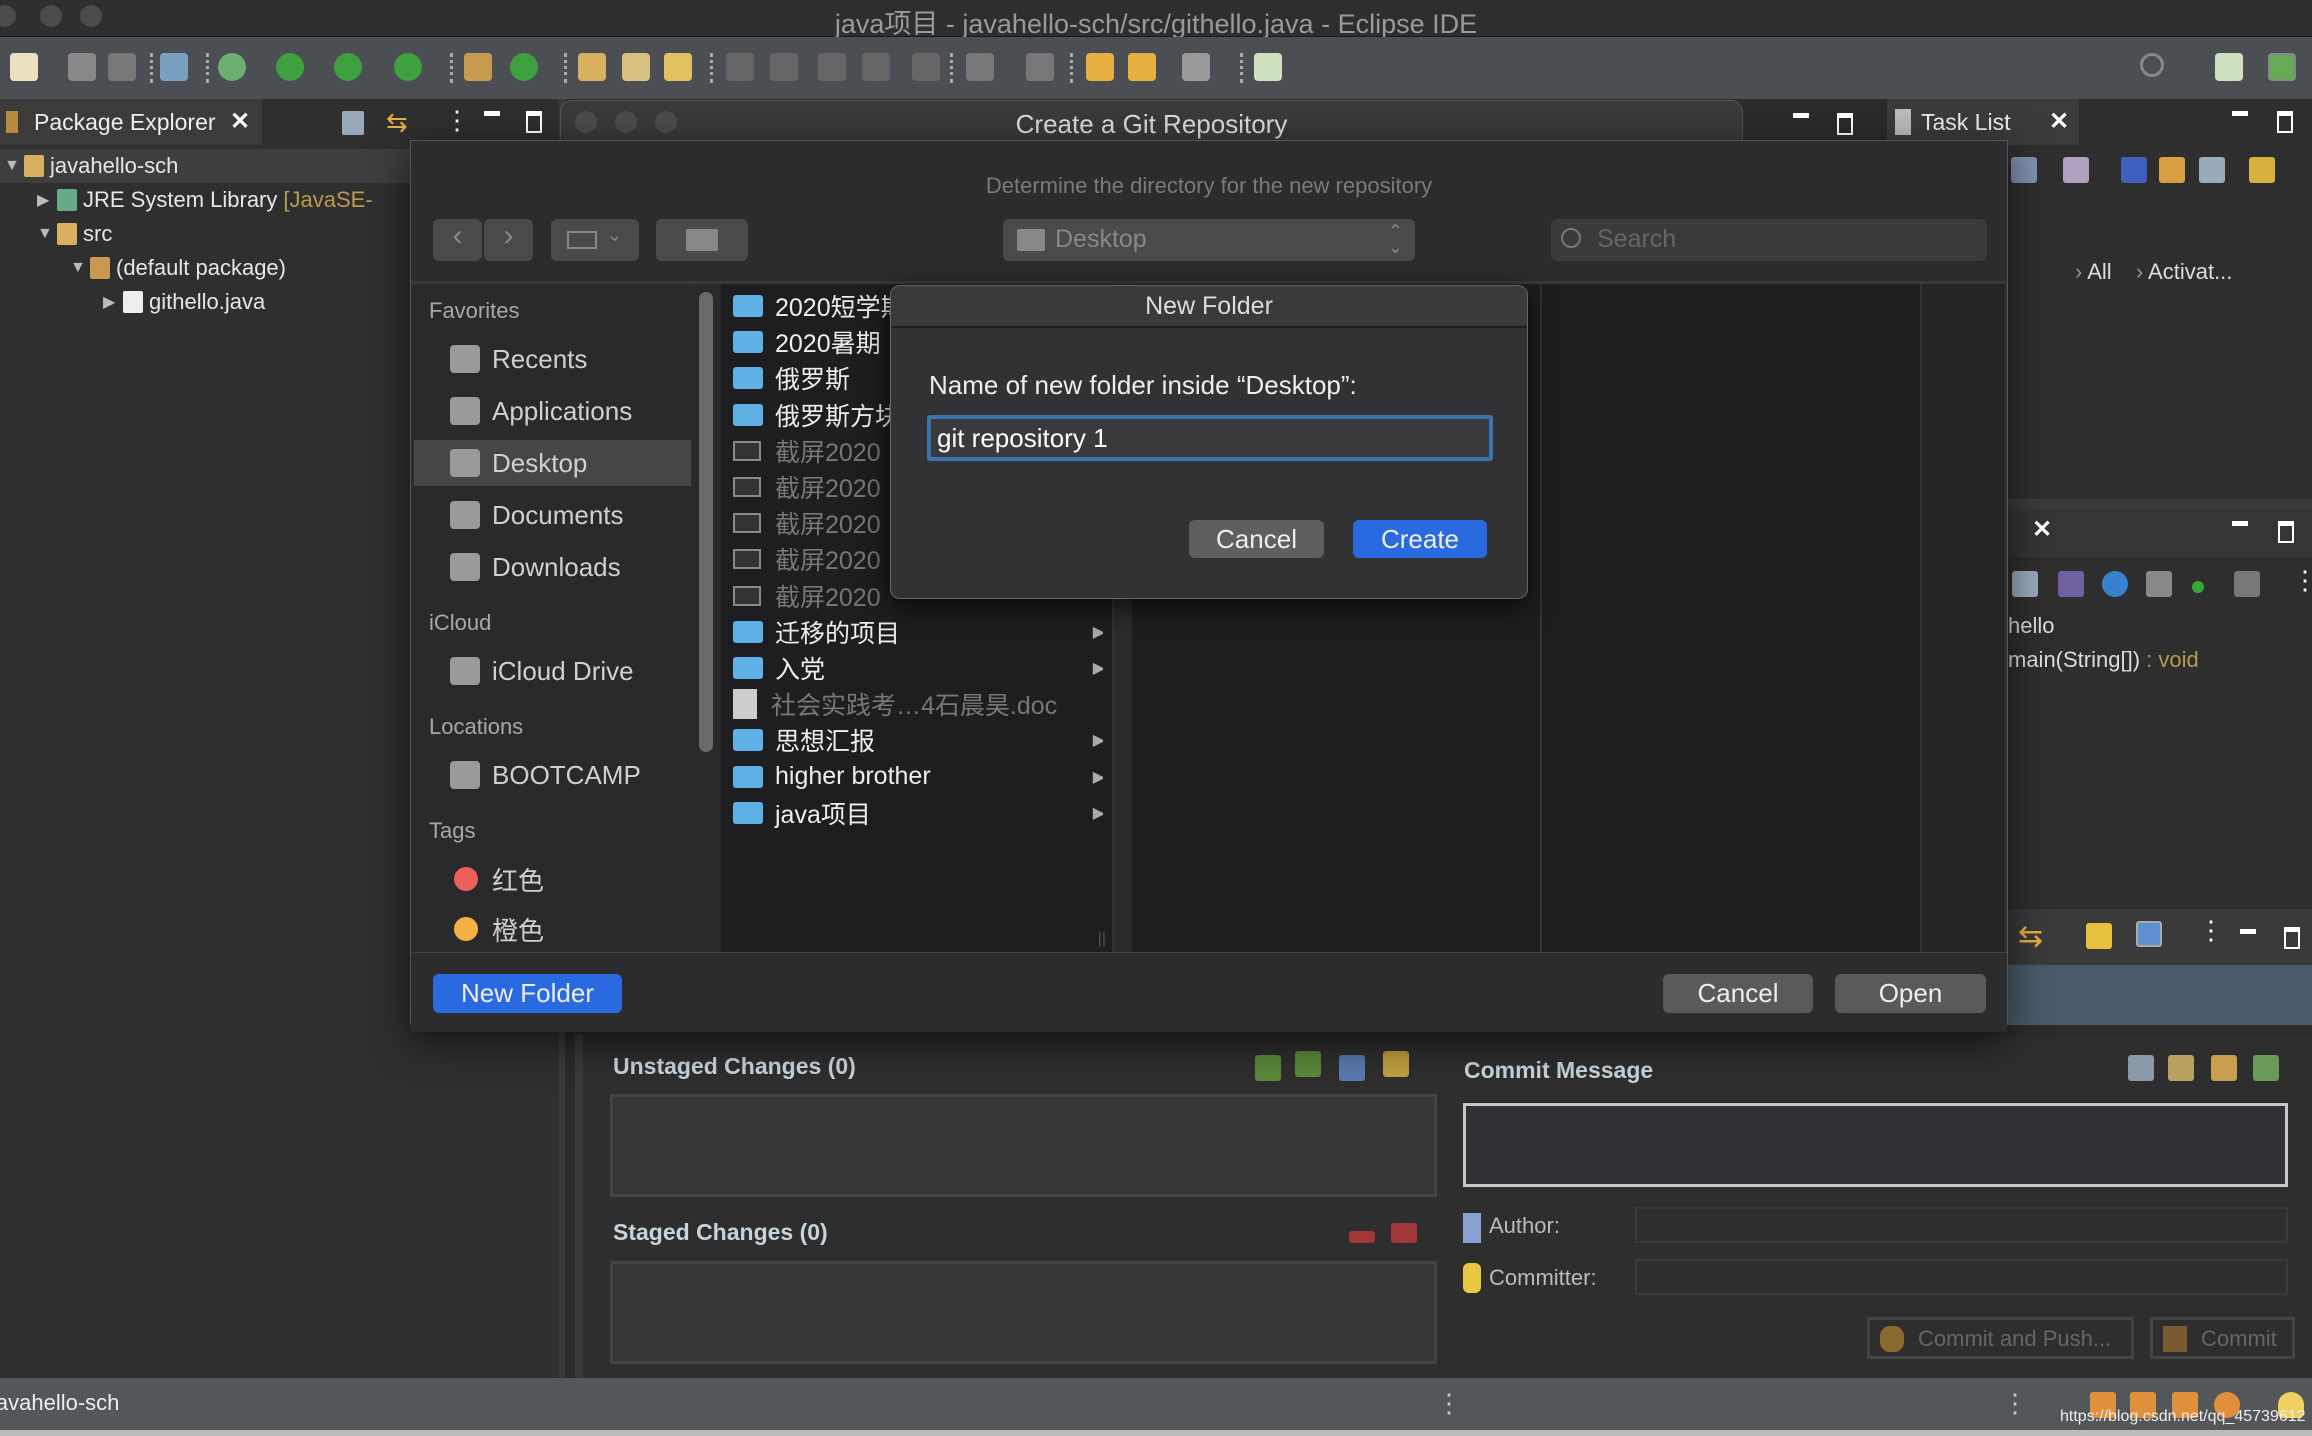  What do you see at coordinates (2115, 584) in the screenshot?
I see `hide-fields-icon` at bounding box center [2115, 584].